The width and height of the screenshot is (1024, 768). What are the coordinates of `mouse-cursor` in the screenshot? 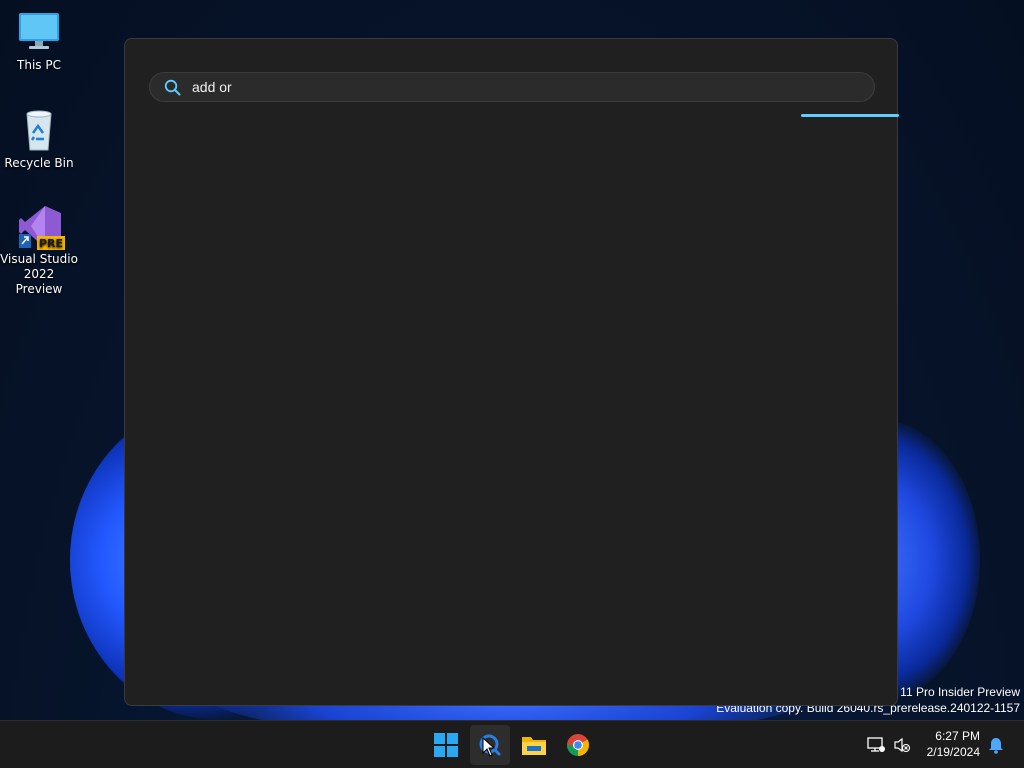 It's located at (489, 747).